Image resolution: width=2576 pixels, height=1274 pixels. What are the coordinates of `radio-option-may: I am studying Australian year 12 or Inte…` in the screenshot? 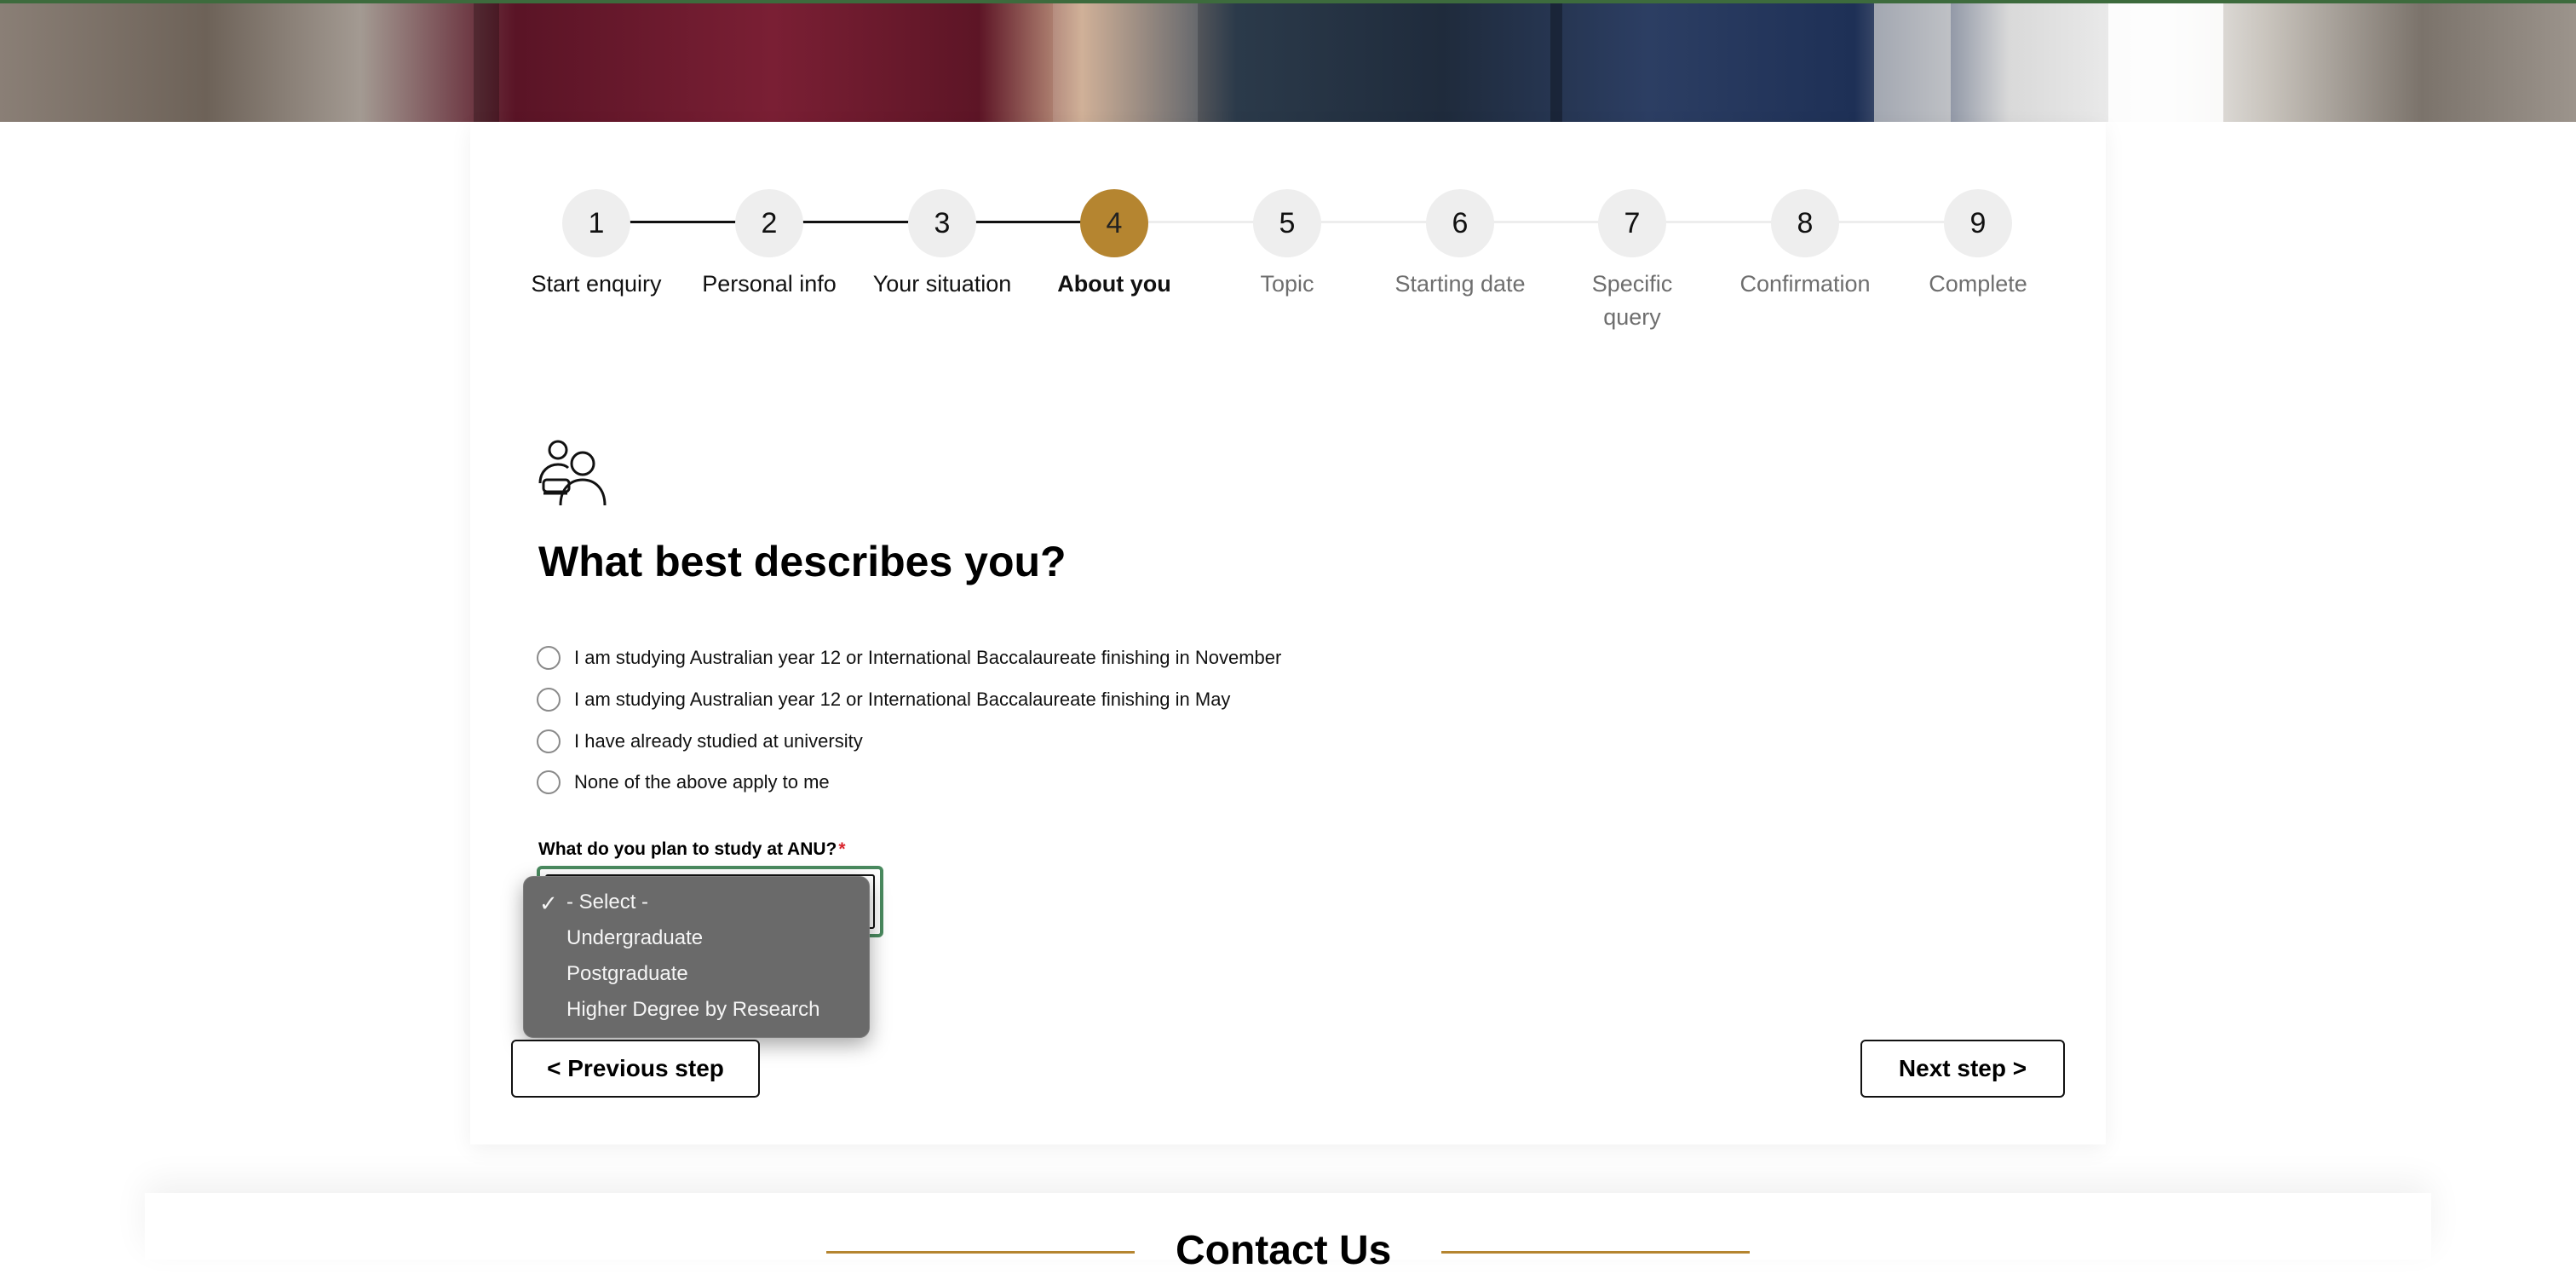 It's located at (883, 700).